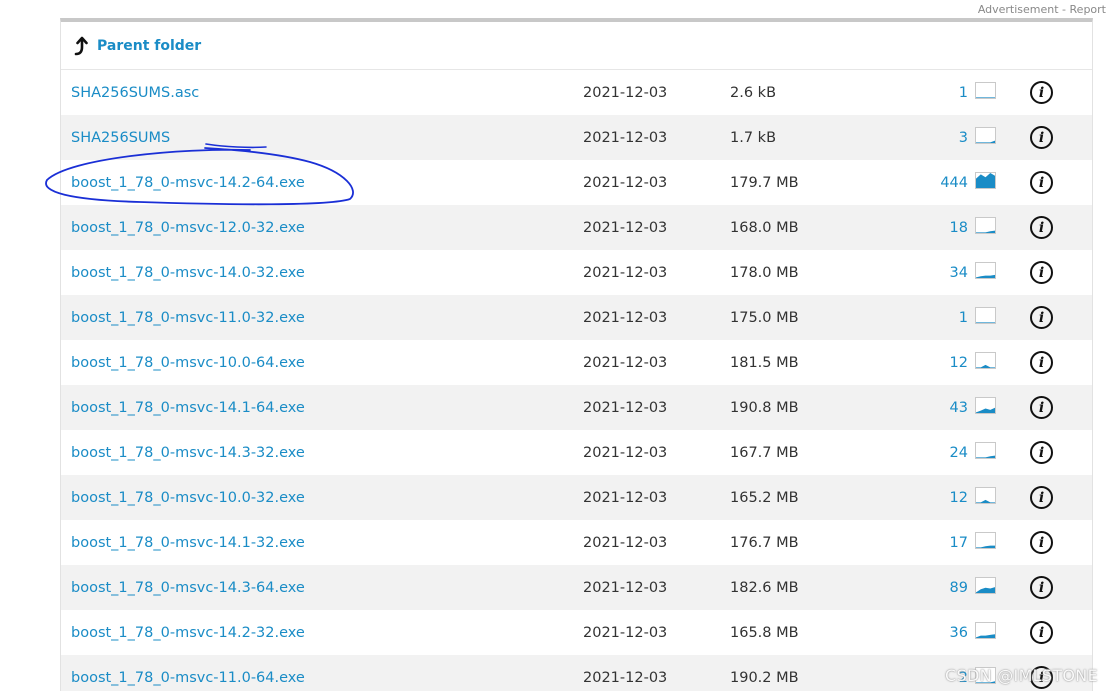 This screenshot has width=1112, height=691. I want to click on file-size: 181.5 MB, so click(764, 362).